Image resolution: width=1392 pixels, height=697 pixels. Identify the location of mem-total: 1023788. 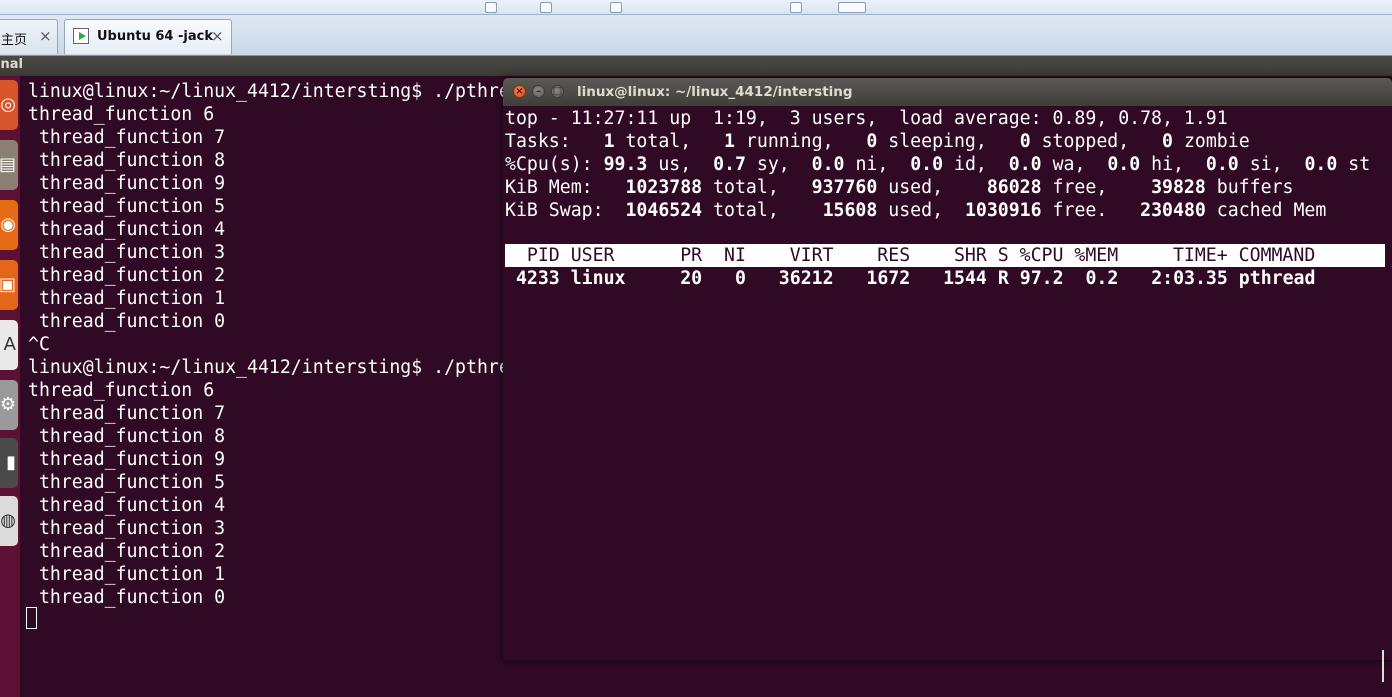
(664, 187).